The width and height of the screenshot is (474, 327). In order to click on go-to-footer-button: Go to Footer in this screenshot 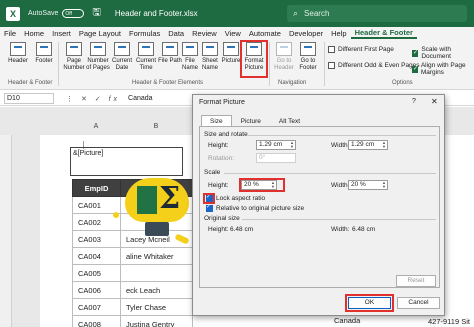, I will do `click(308, 56)`.